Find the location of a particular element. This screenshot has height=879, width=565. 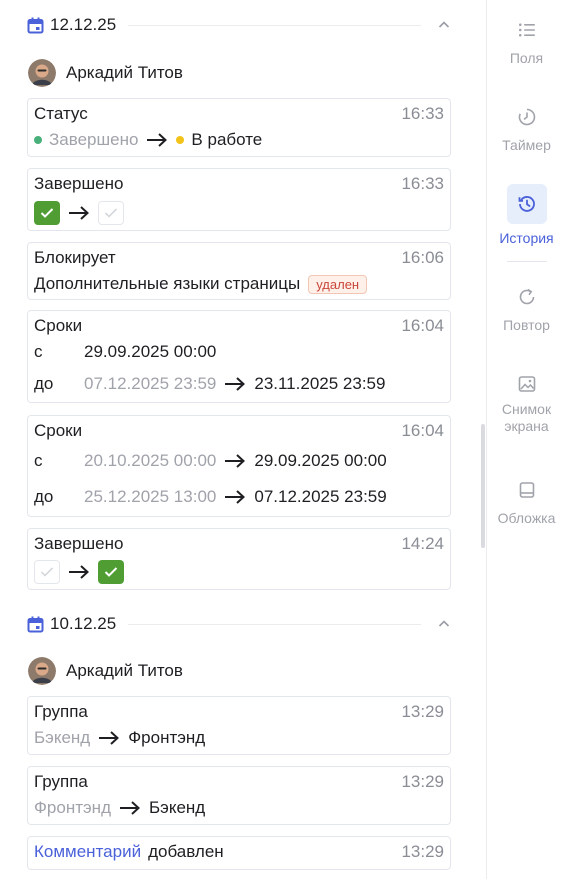

entry-time: 14:24 is located at coordinates (422, 543).